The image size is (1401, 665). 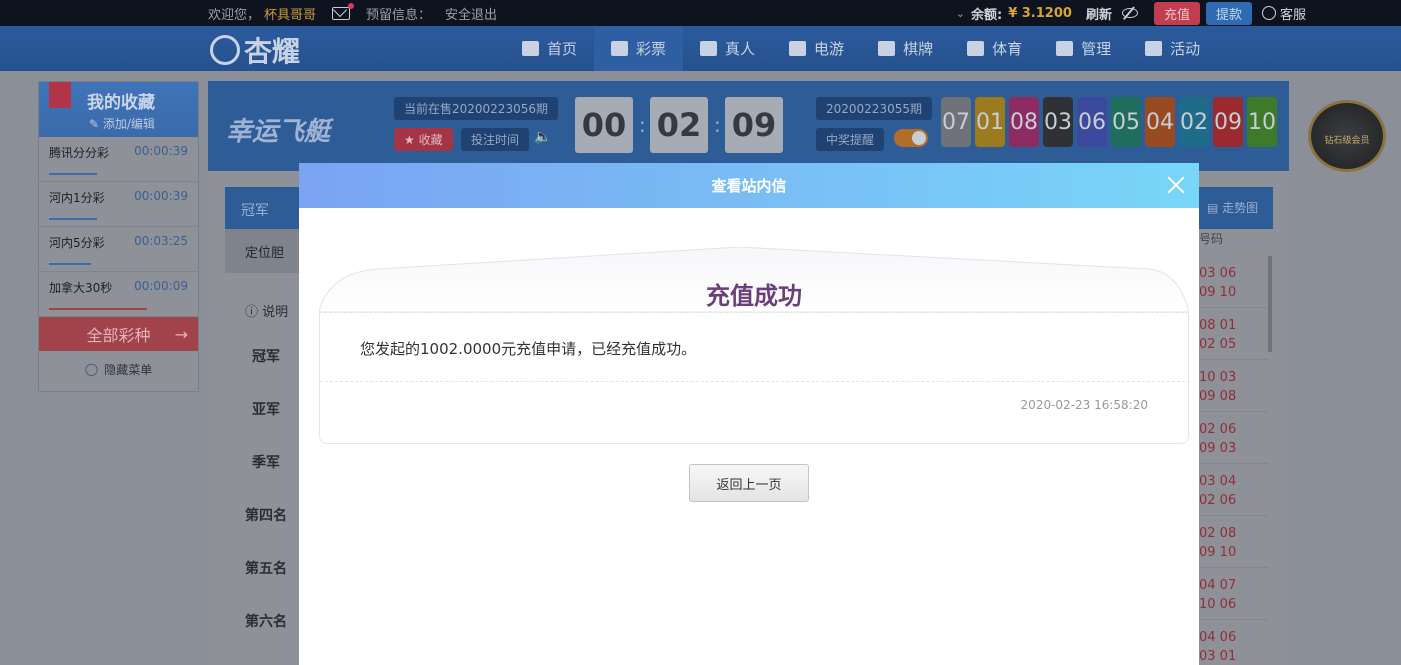 I want to click on position-tab: 定位胆, so click(x=265, y=251).